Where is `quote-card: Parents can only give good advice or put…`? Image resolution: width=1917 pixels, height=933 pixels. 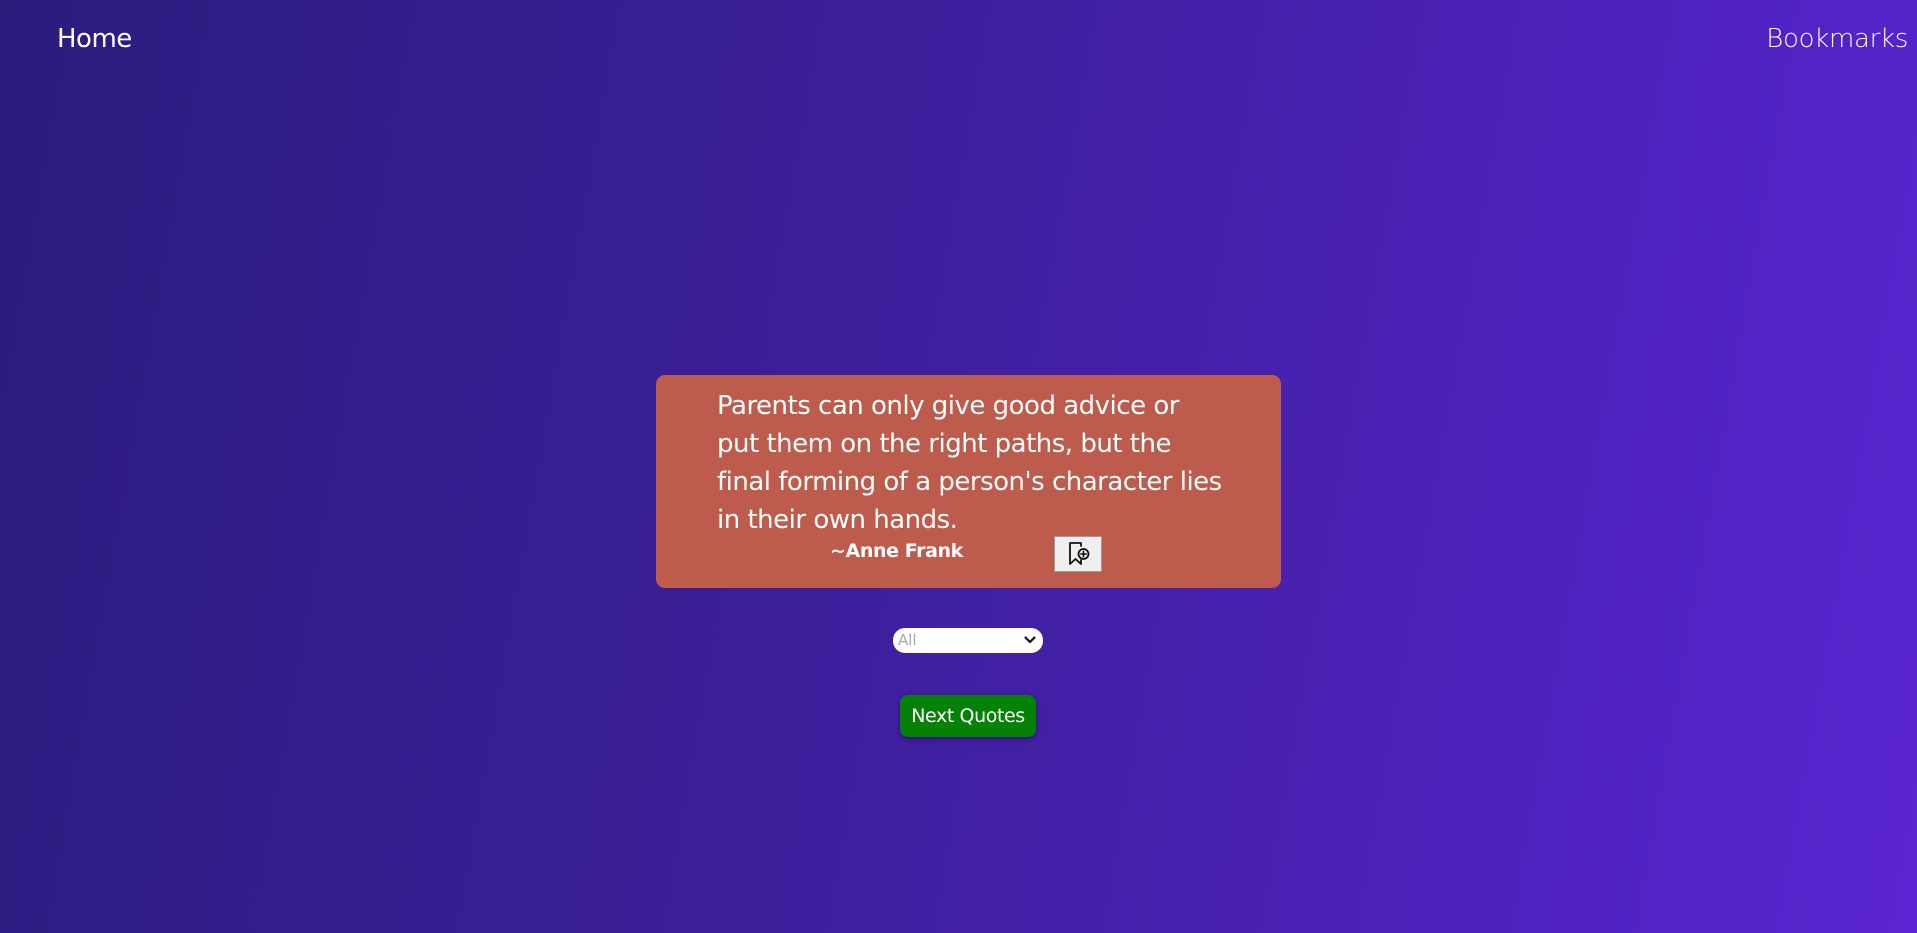
quote-card: Parents can only give good advice or put… is located at coordinates (968, 481).